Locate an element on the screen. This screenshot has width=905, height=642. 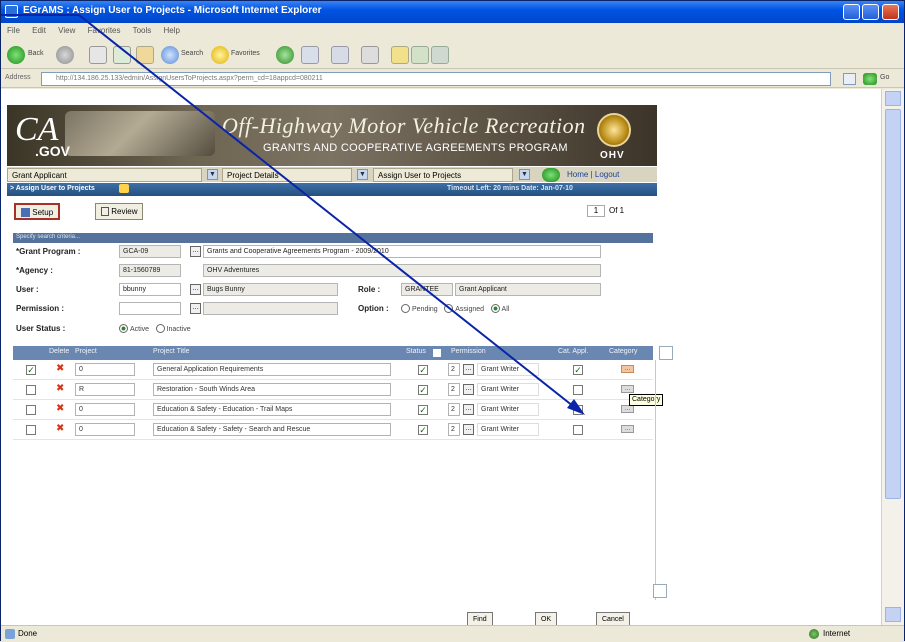
favorites-icon is located at coordinates (220, 55).